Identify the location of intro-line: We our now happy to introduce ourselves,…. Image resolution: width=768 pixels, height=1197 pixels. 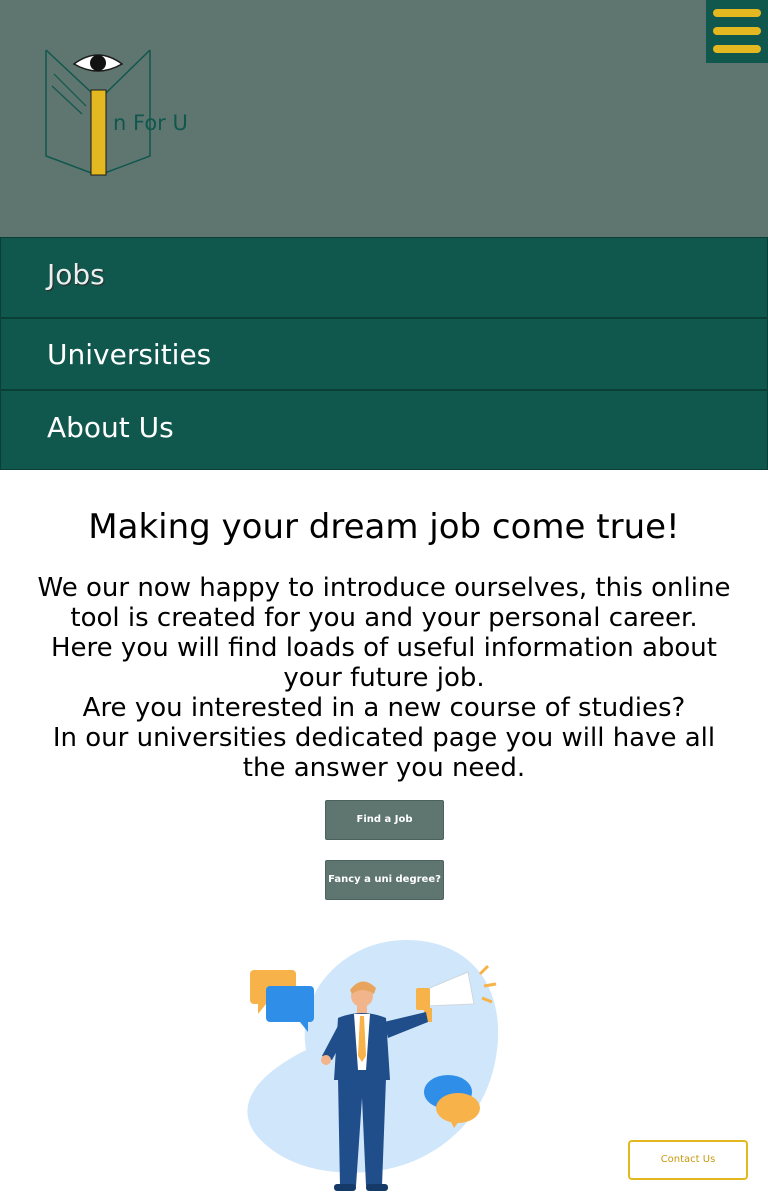
(384, 603).